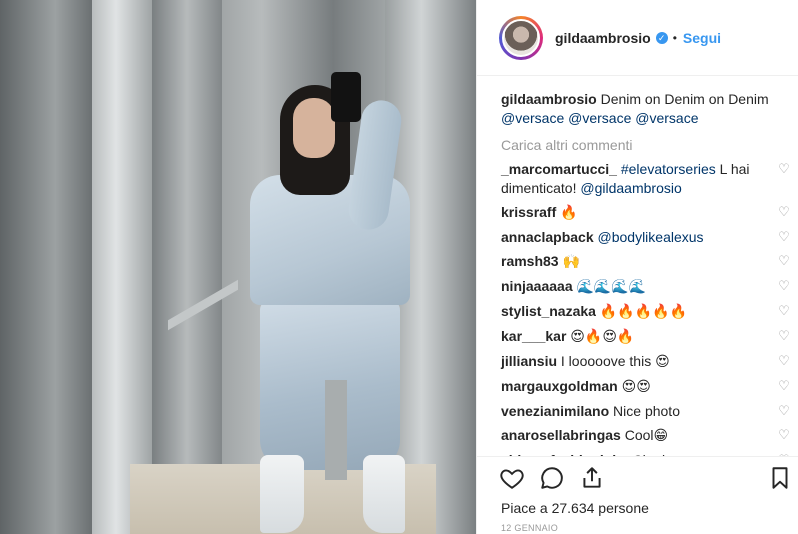  I want to click on comment-username: anarosellabringas, so click(561, 435).